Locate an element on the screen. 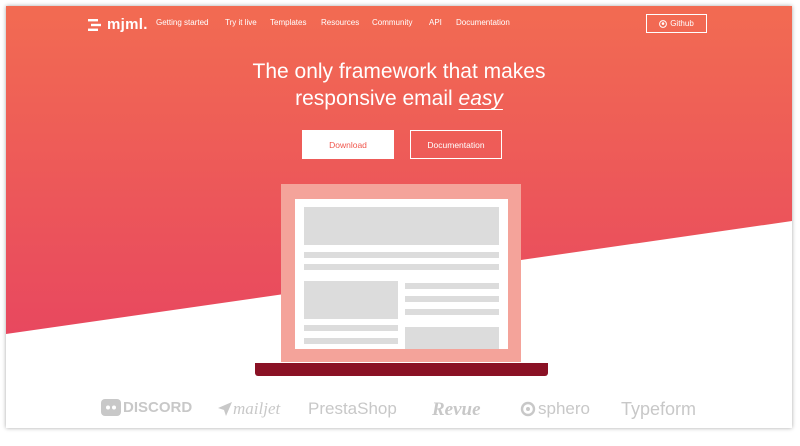 This screenshot has height=446, width=800. mailjet-icon is located at coordinates (225, 409).